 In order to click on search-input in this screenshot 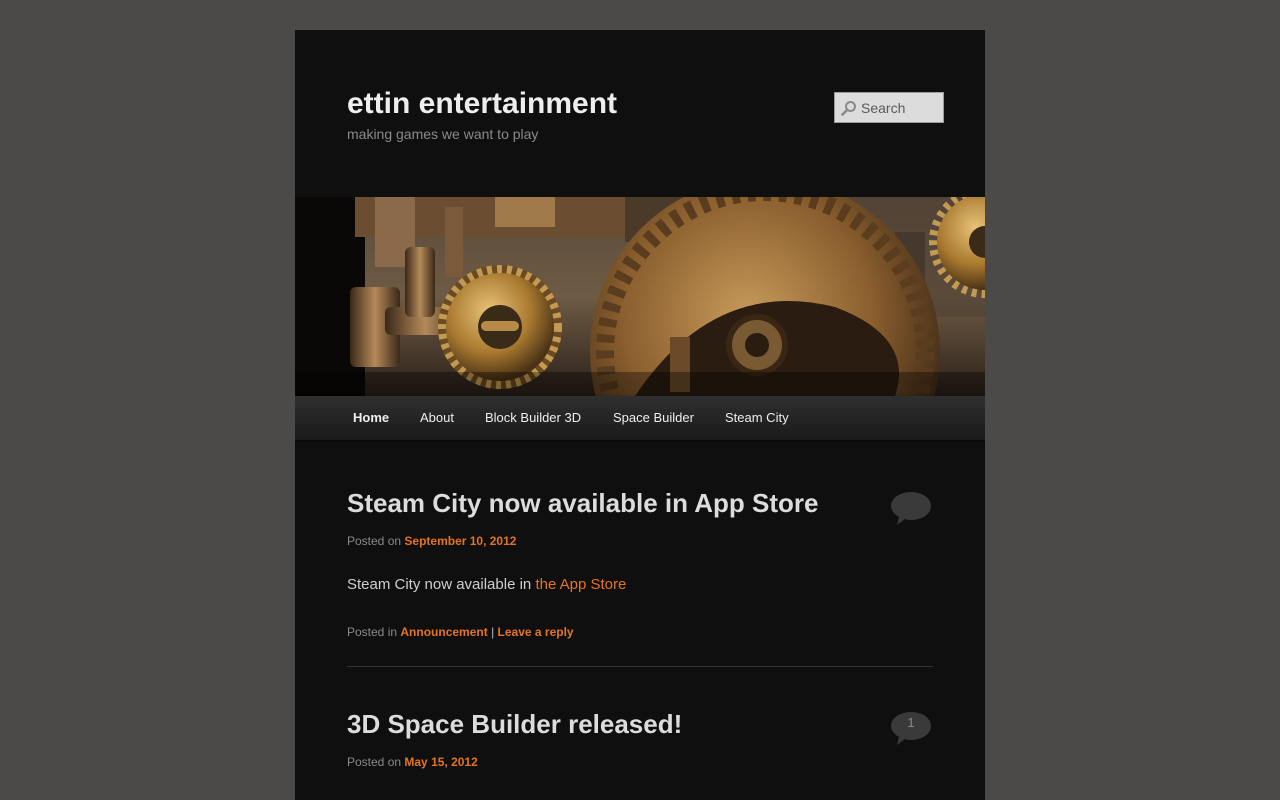, I will do `click(901, 107)`.